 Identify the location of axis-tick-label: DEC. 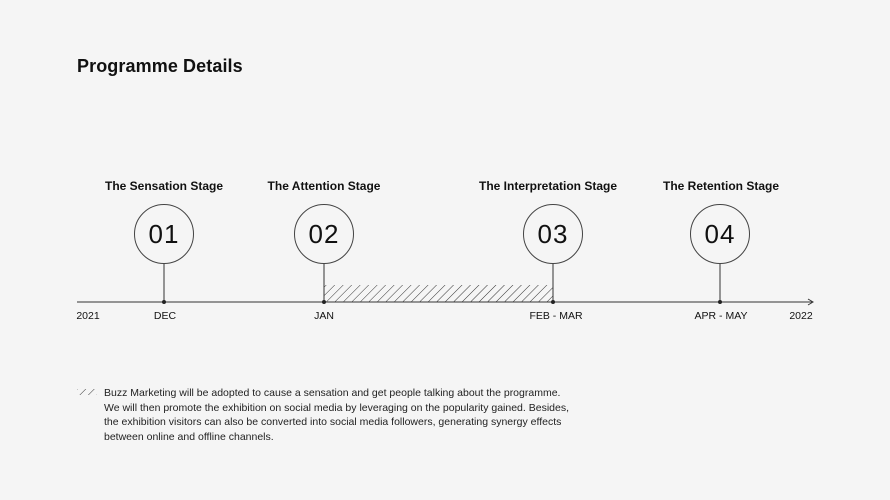
(165, 316).